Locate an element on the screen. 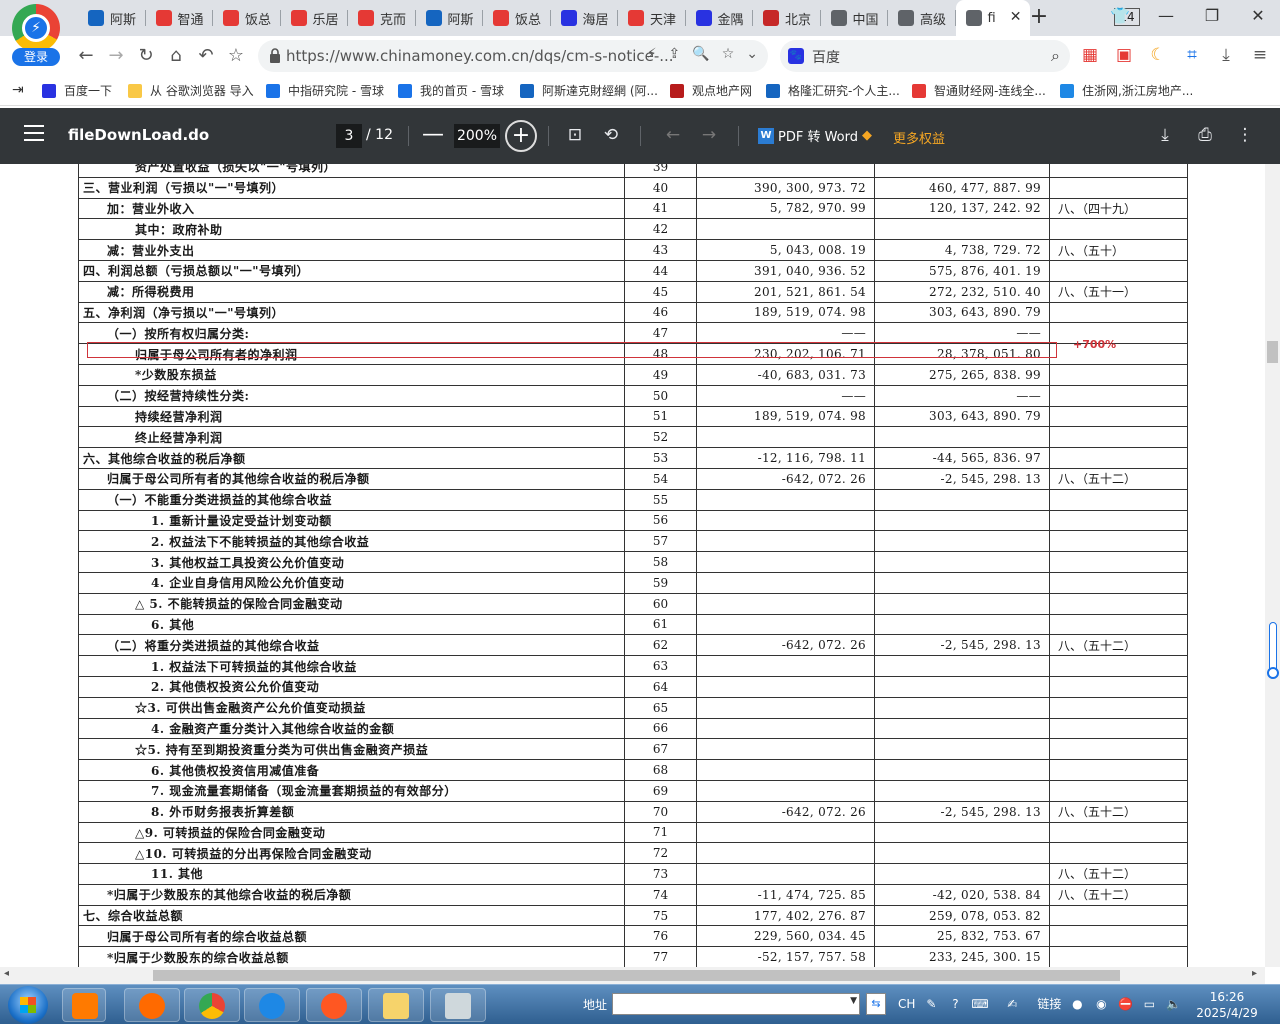  scroll-right-icon: ▸ is located at coordinates (1254, 973).